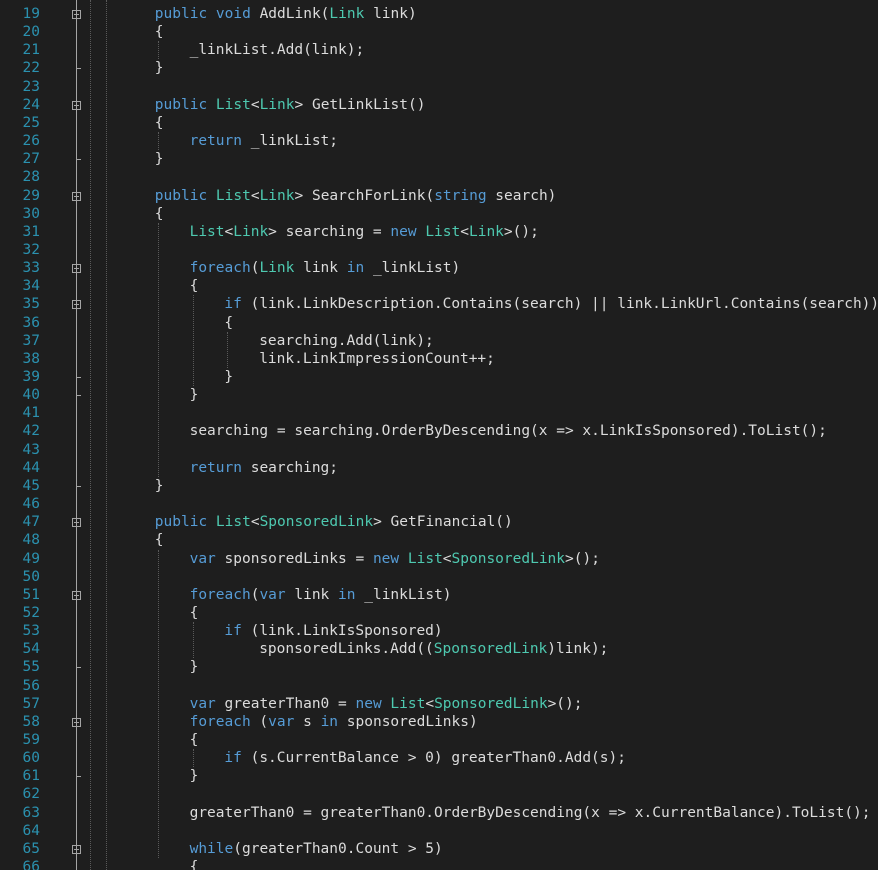 The height and width of the screenshot is (870, 878). Describe the element at coordinates (31, 377) in the screenshot. I see `line-number: 39` at that location.